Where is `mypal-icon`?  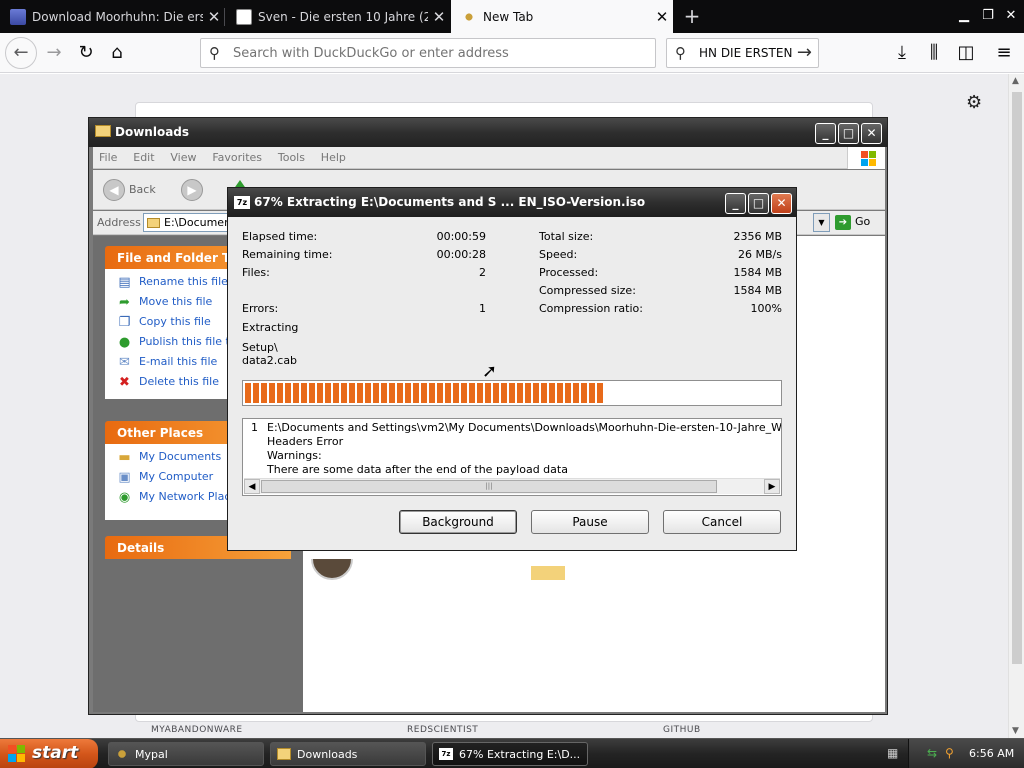
mypal-icon is located at coordinates (122, 754).